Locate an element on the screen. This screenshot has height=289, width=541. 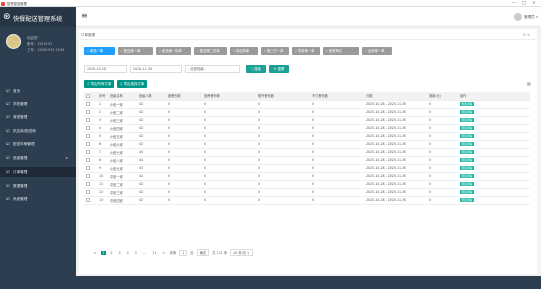
page-4: 4 is located at coordinates (127, 253).